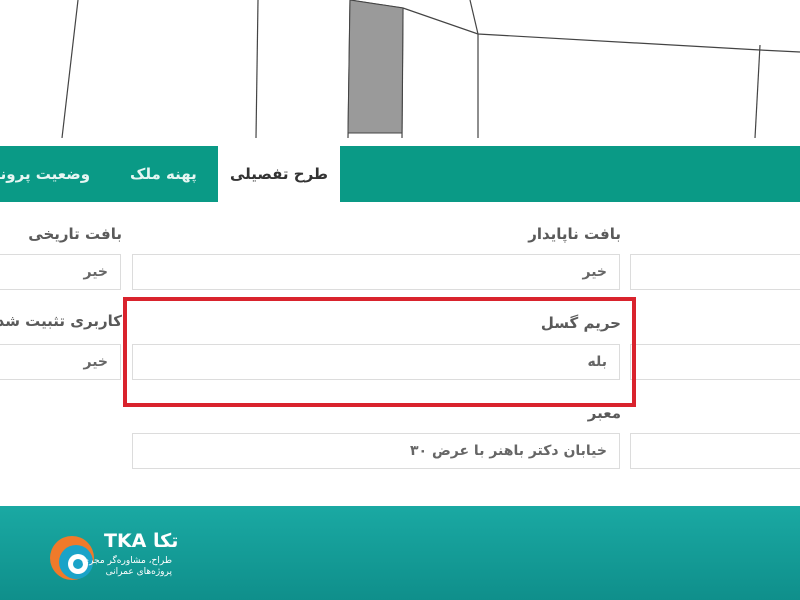 The width and height of the screenshot is (800, 600). What do you see at coordinates (279, 174) in the screenshot?
I see `tab-detailed-plan: طرح تفصیلی` at bounding box center [279, 174].